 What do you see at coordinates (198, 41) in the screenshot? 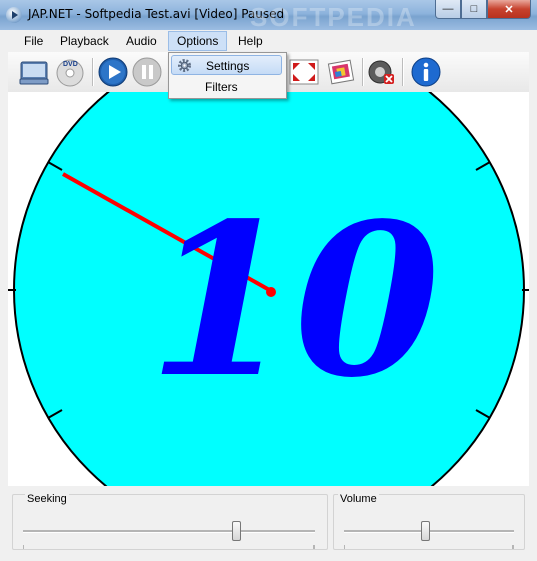
I see `menu-options: Options` at bounding box center [198, 41].